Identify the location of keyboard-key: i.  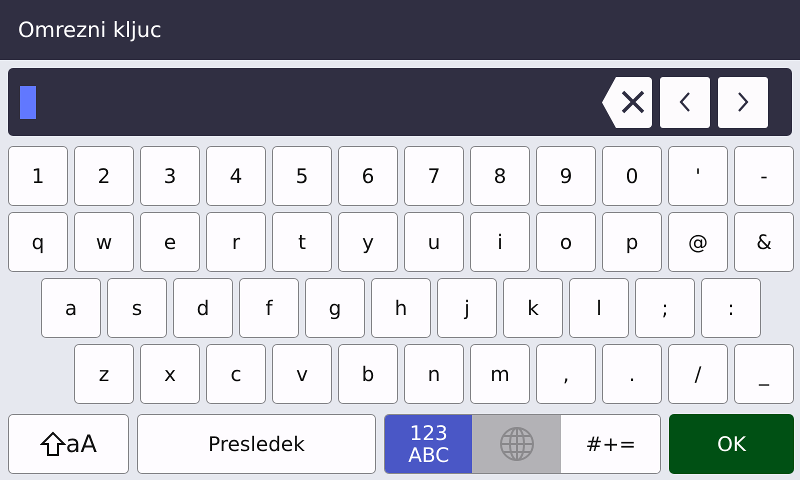
(500, 242).